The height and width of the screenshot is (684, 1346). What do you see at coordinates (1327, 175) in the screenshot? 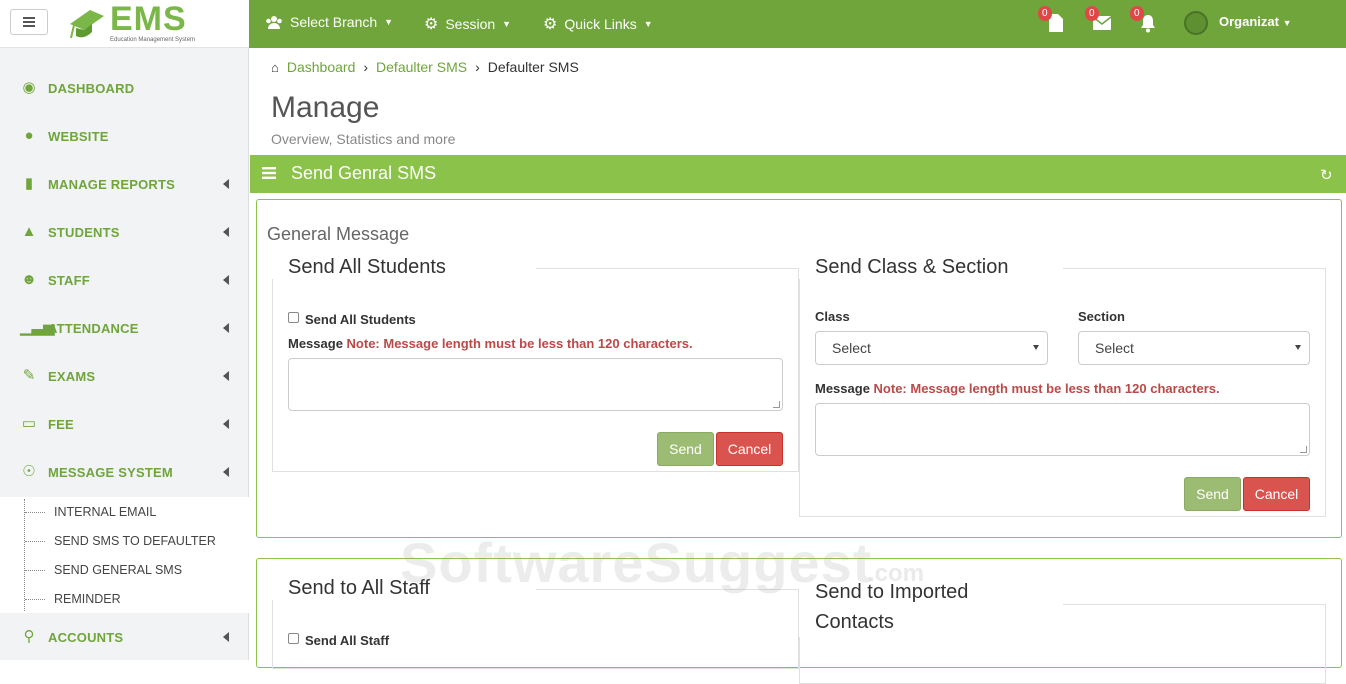
I see `refresh-icon: ↻` at bounding box center [1327, 175].